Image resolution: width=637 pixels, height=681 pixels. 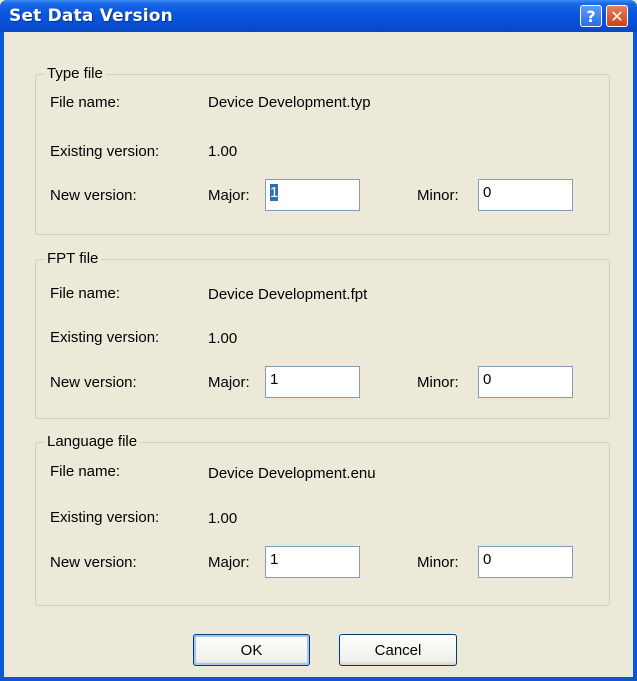 I want to click on major-value-selected: 1, so click(x=274, y=192).